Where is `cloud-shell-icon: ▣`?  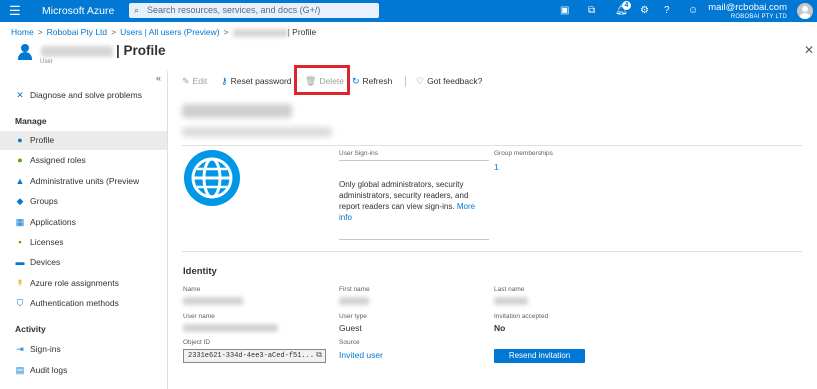 cloud-shell-icon: ▣ is located at coordinates (564, 11).